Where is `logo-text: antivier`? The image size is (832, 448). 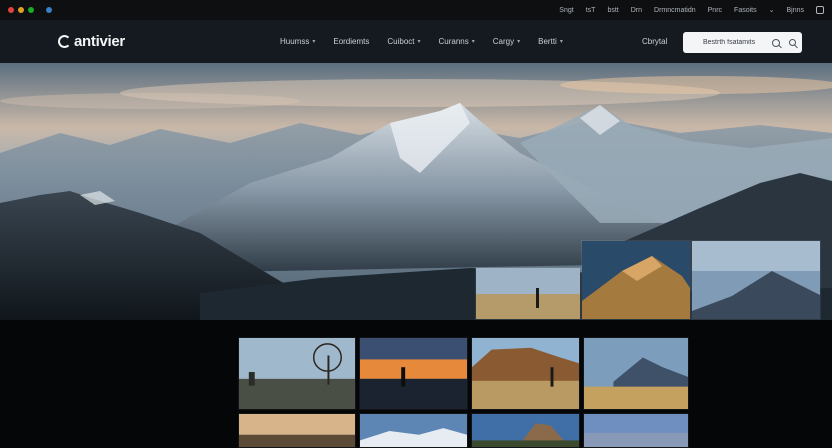 logo-text: antivier is located at coordinates (99, 41).